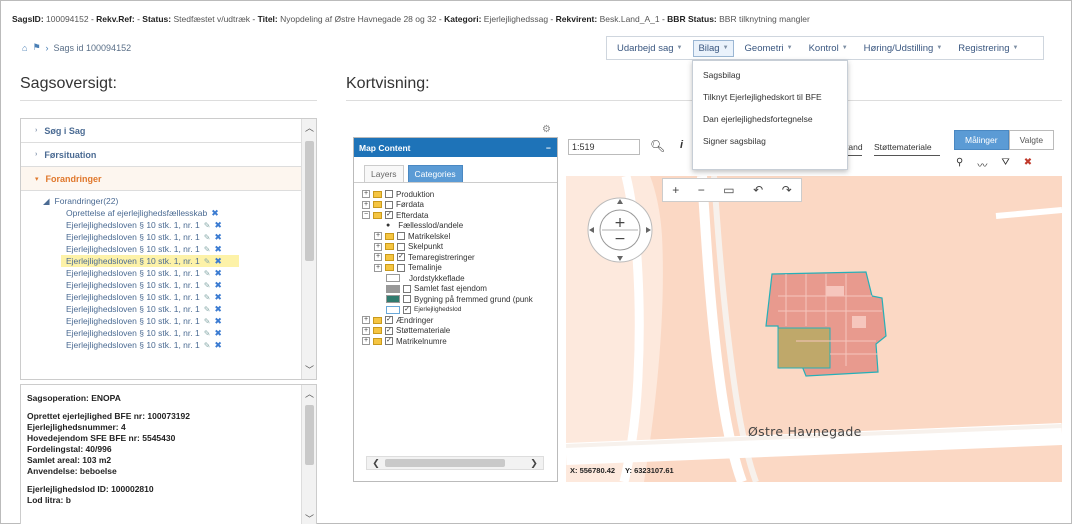 This screenshot has height=524, width=1072. I want to click on measure-area-icon: ⛛, so click(1005, 164).